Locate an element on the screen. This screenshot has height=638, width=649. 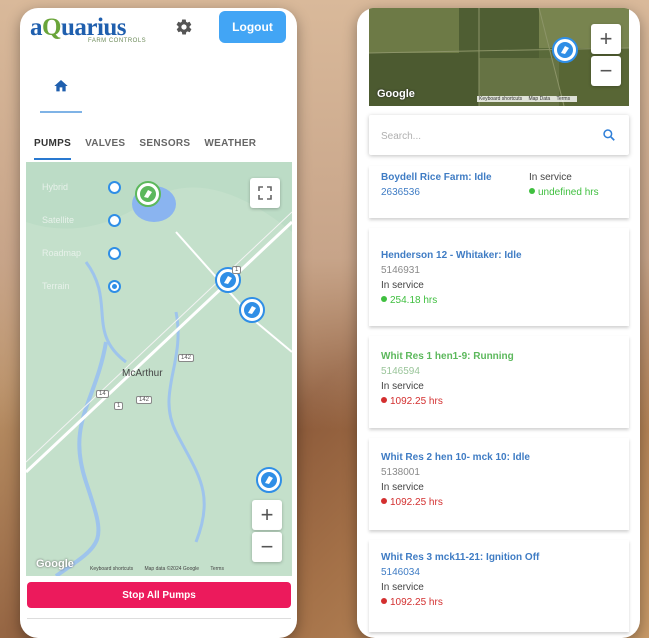
pump-title: Boydell Rice Farm: Idle is located at coordinates (436, 177).